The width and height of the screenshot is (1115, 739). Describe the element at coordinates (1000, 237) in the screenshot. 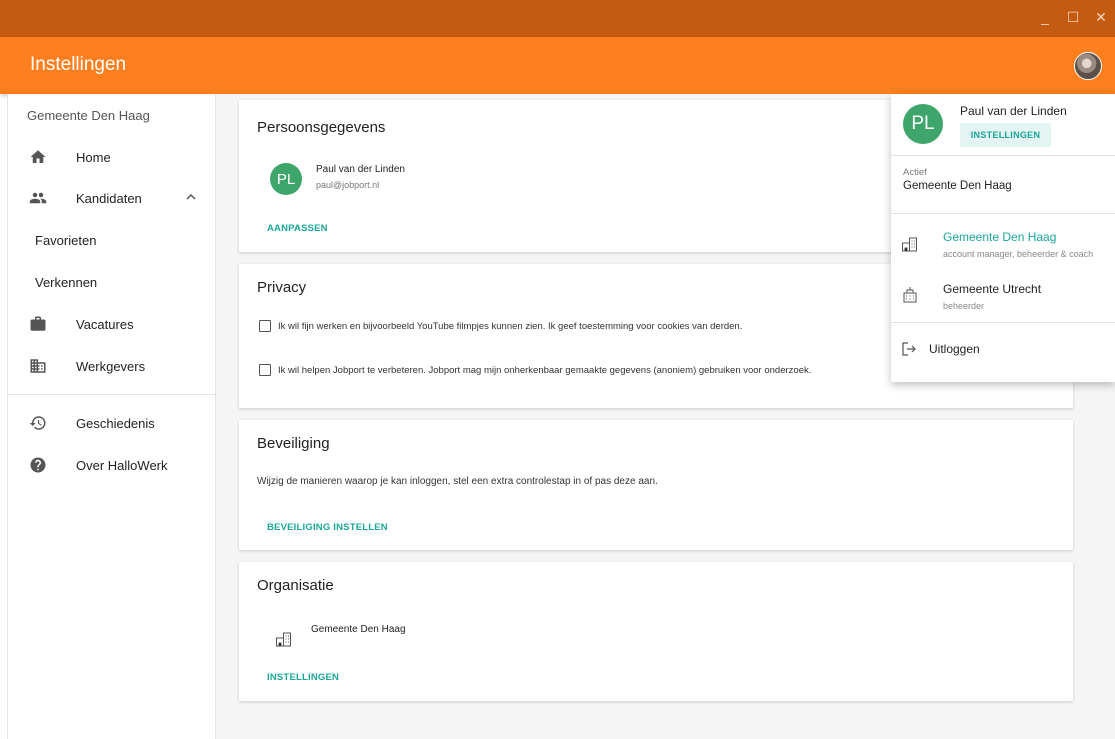

I see `org-name: Gemeente Den Haag` at that location.